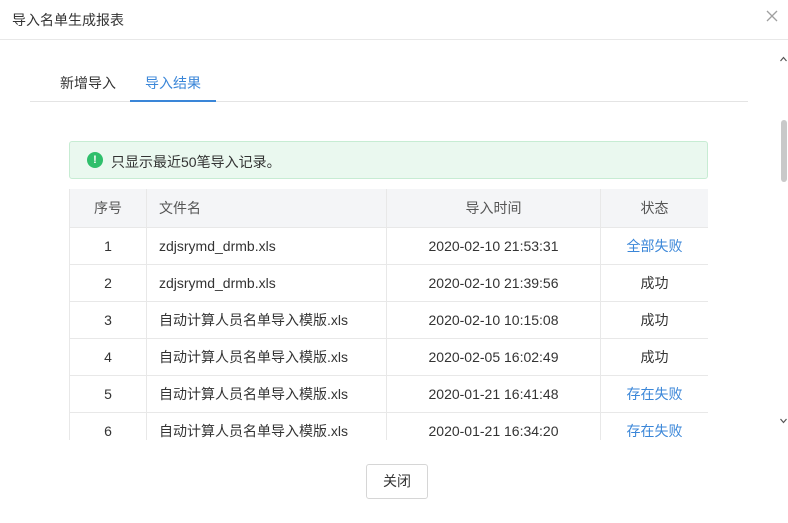 The width and height of the screenshot is (788, 523). Describe the element at coordinates (68, 20) in the screenshot. I see `dialog-title: 导入名单生成报表` at that location.